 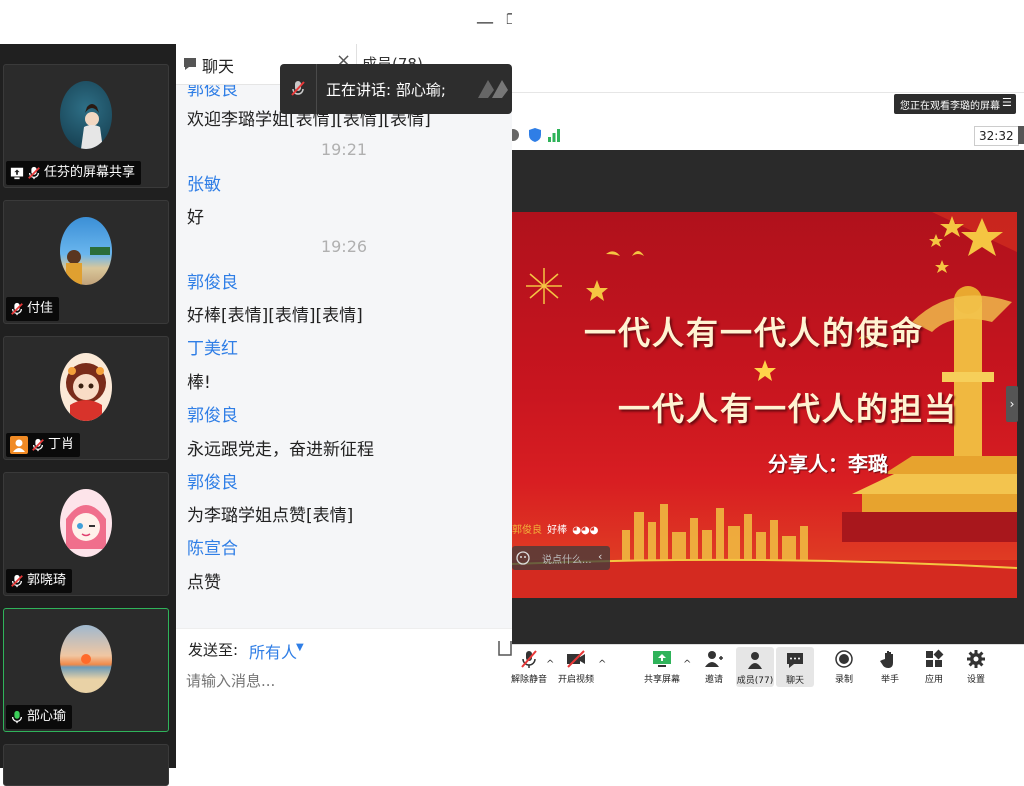 I want to click on message-time: 19:21, so click(x=344, y=149).